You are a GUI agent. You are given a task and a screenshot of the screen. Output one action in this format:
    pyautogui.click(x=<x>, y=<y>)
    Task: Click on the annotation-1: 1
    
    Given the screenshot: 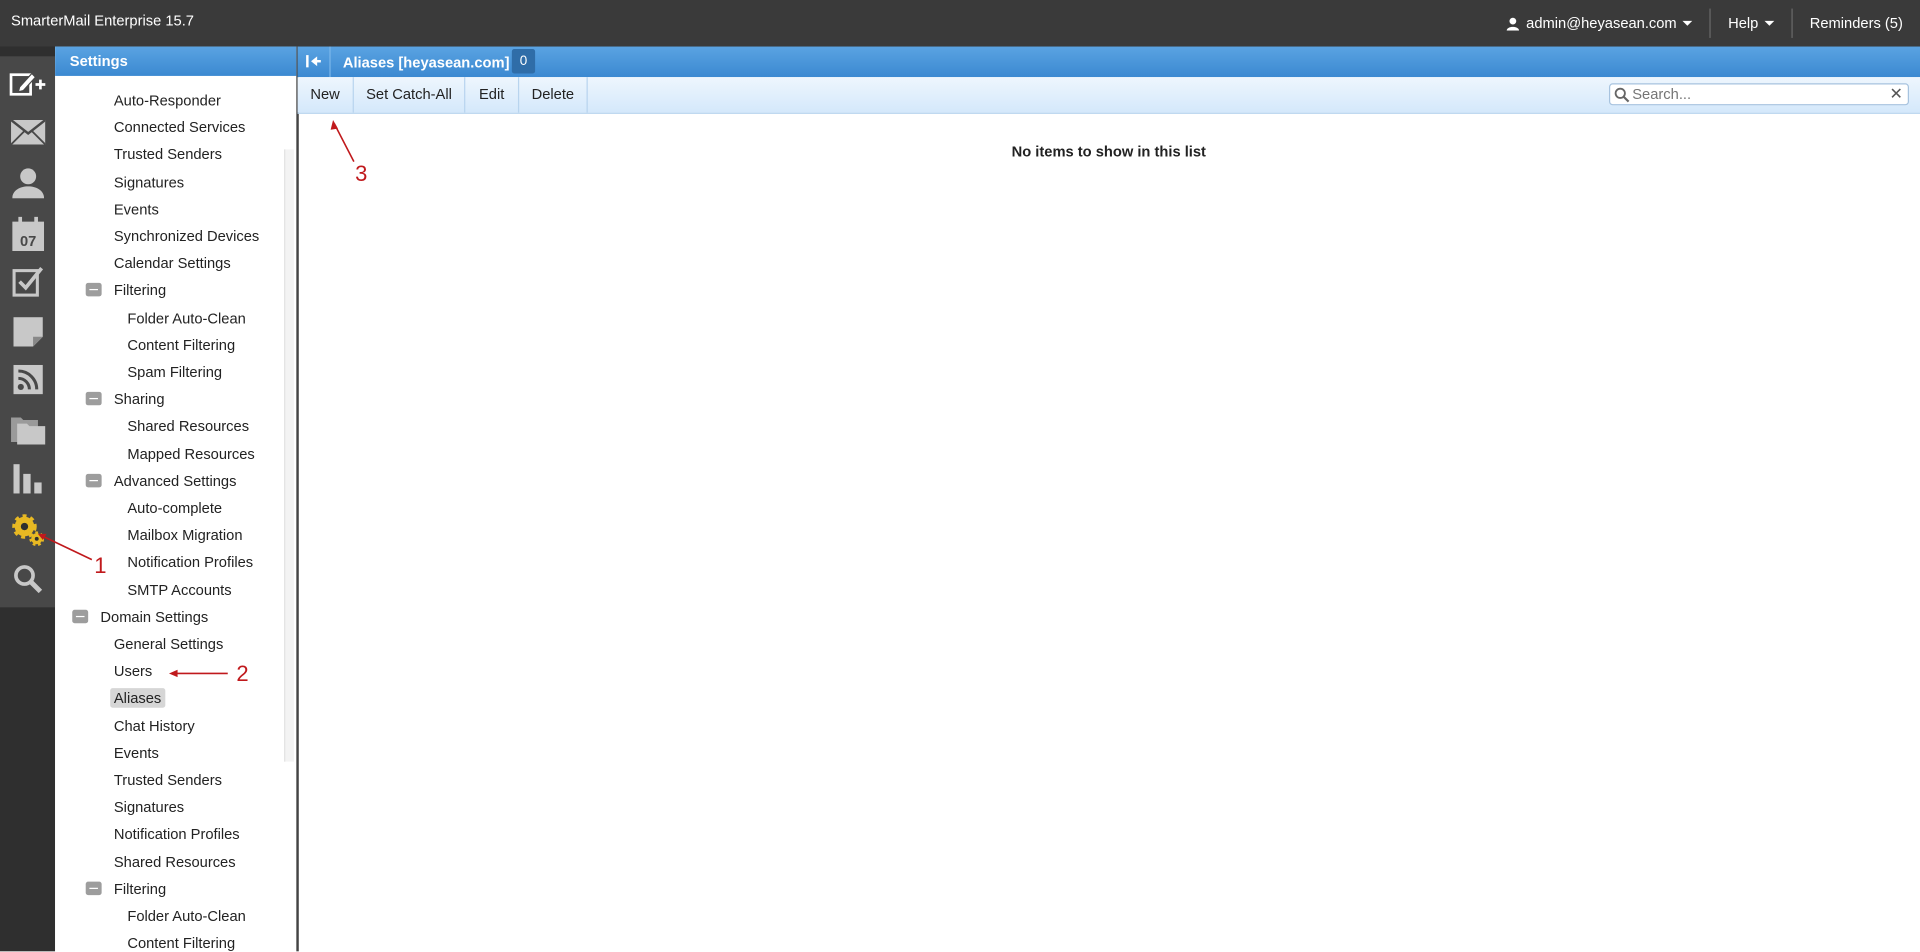 What is the action you would take?
    pyautogui.click(x=100, y=565)
    